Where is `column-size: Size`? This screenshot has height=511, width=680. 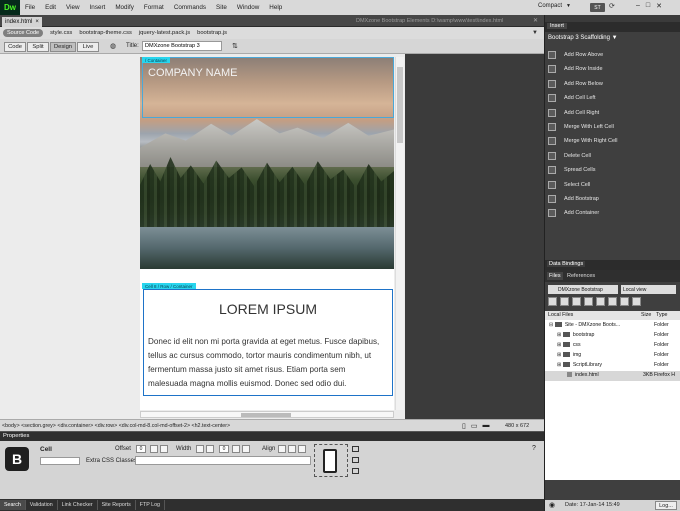 column-size: Size is located at coordinates (646, 315).